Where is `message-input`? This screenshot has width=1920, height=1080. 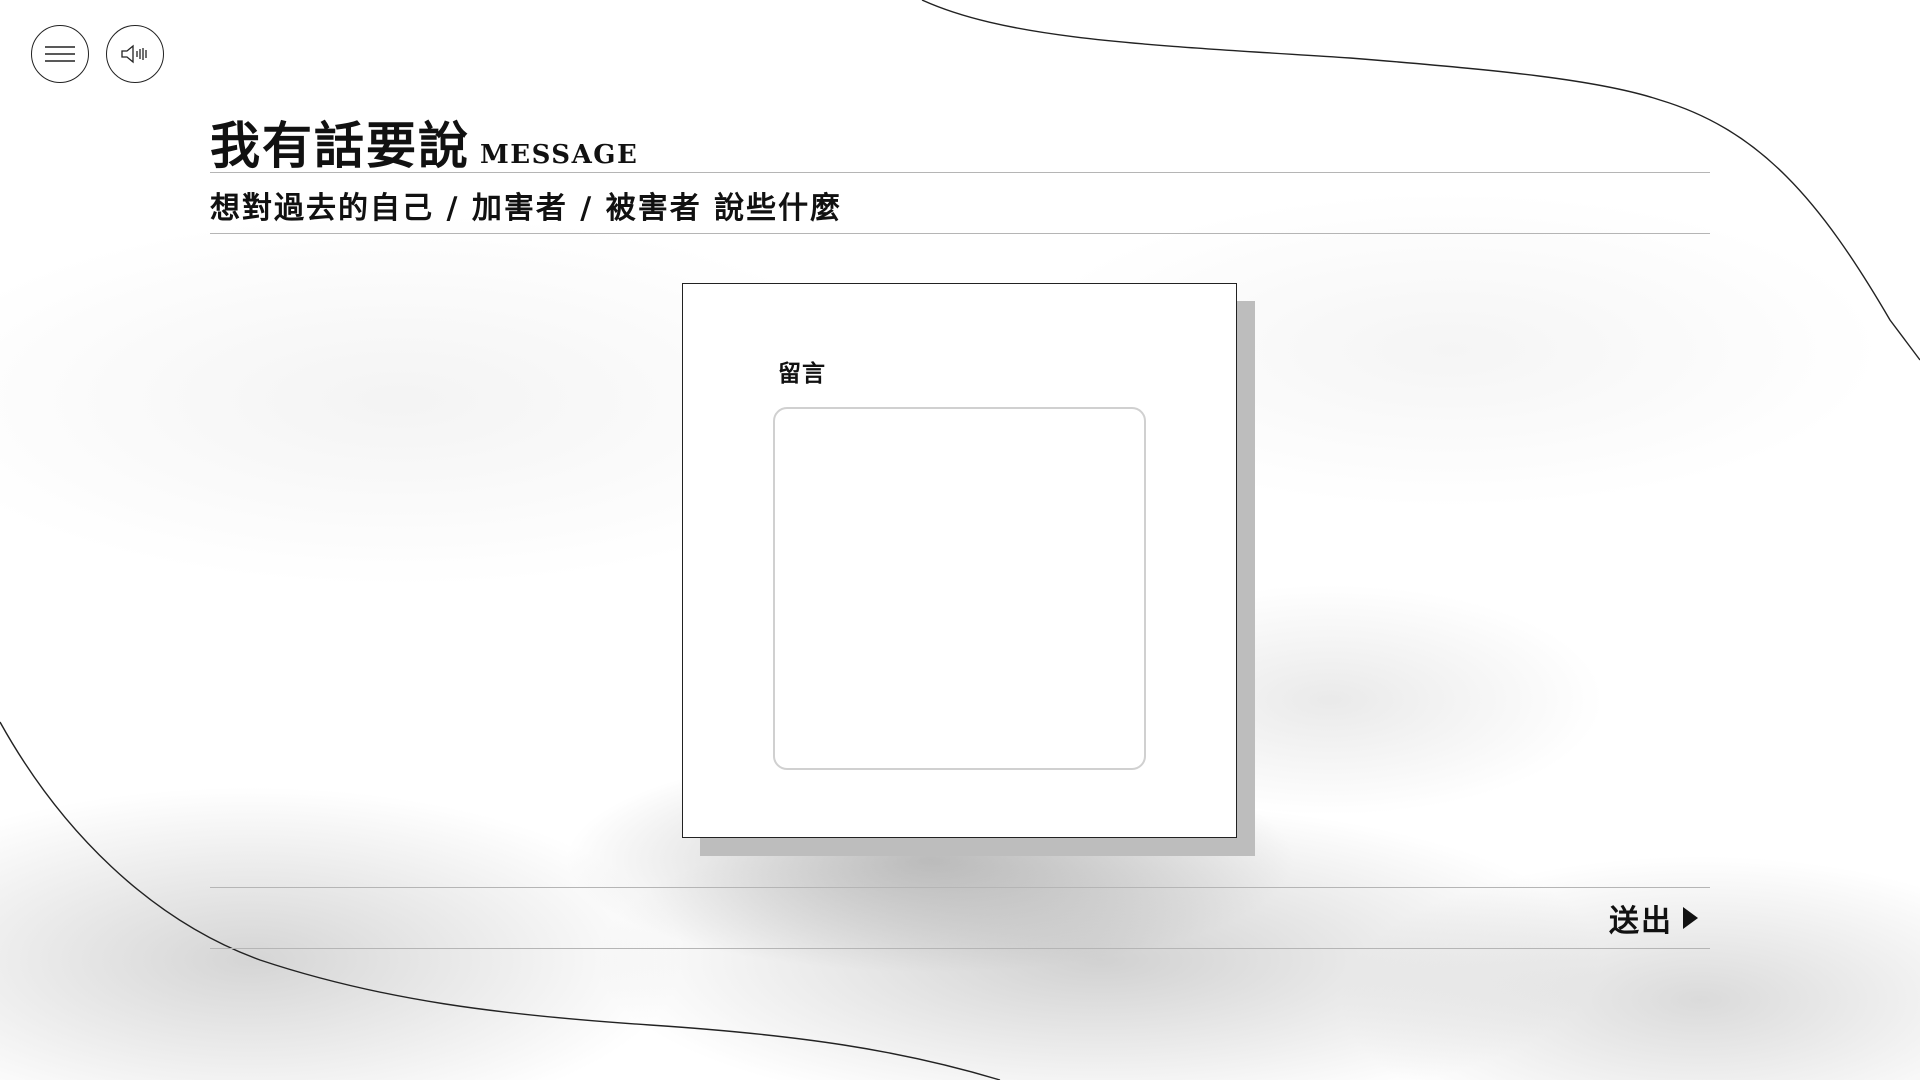
message-input is located at coordinates (959, 588).